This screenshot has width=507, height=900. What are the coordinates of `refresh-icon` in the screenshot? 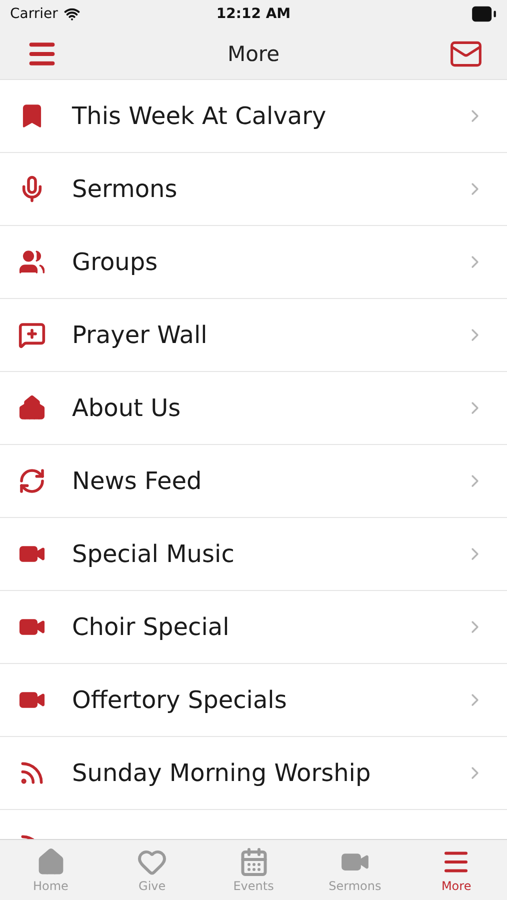 It's located at (32, 481).